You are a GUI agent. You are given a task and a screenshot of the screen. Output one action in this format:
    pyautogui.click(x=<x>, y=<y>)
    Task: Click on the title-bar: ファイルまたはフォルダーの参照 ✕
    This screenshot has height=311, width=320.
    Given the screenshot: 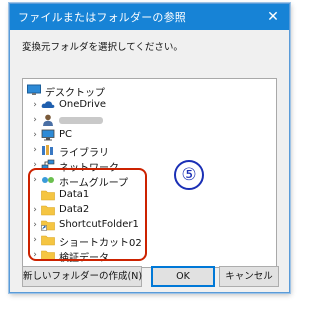 What is the action you would take?
    pyautogui.click(x=149, y=17)
    